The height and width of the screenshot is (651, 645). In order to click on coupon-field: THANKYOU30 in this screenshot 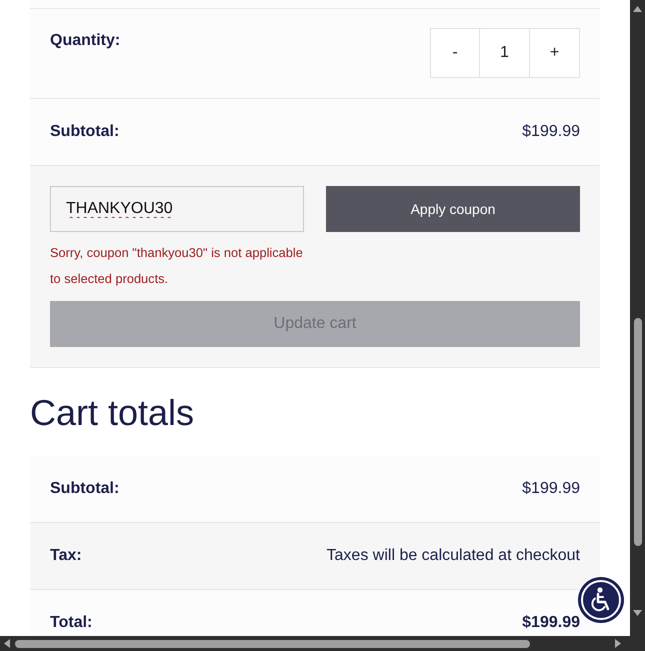, I will do `click(177, 209)`.